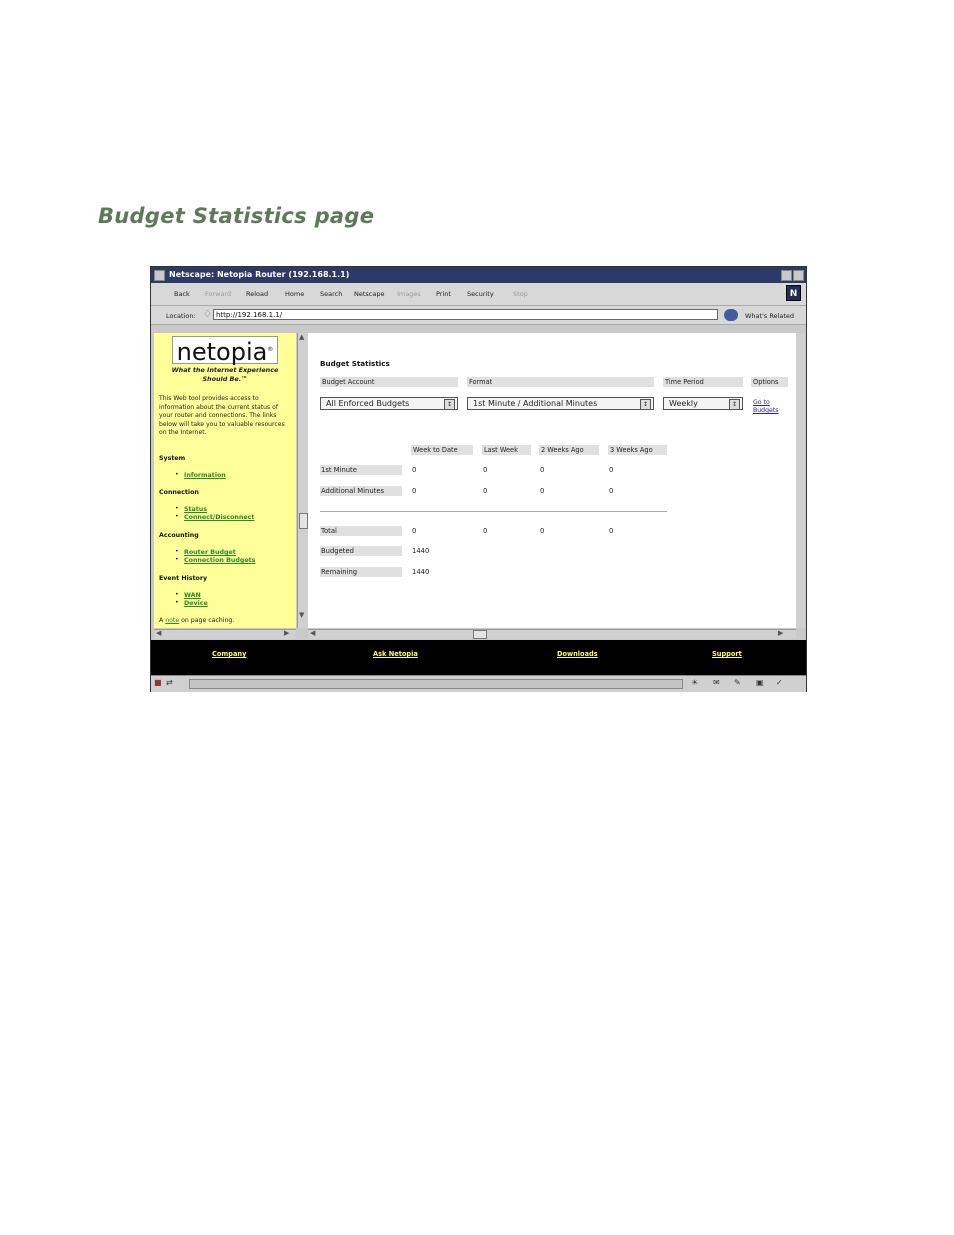 The width and height of the screenshot is (954, 1235). I want to click on reload-button: Reload, so click(257, 294).